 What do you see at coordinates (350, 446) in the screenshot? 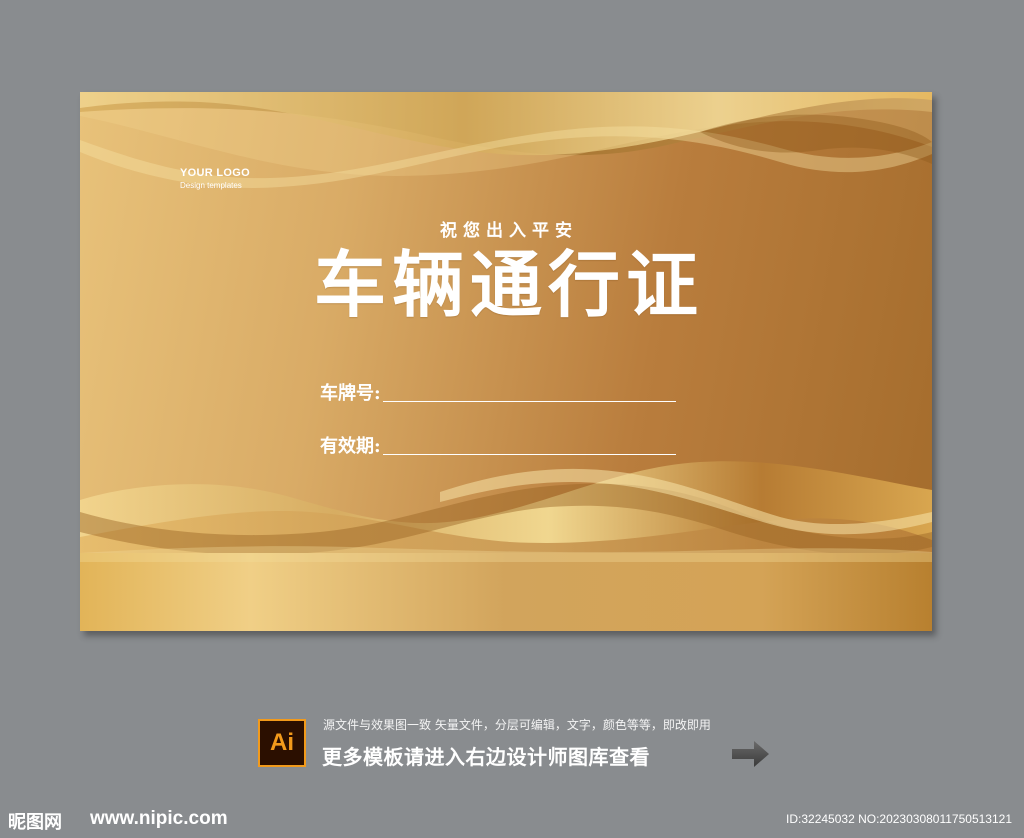
I see `validity-label: 有效期:` at bounding box center [350, 446].